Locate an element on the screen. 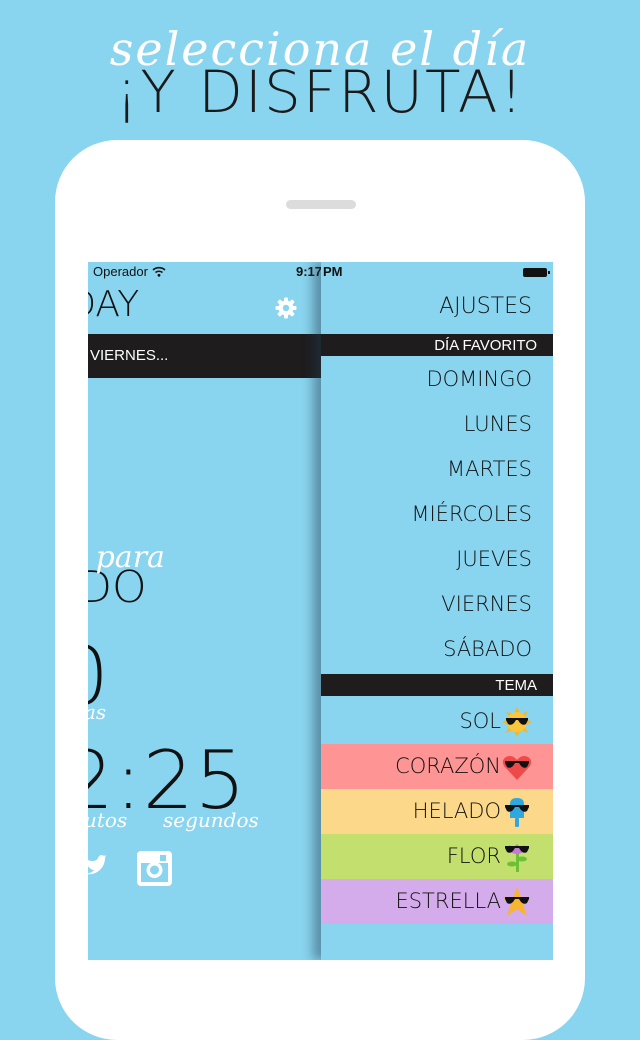  app-title-text: DAY is located at coordinates (114, 304).